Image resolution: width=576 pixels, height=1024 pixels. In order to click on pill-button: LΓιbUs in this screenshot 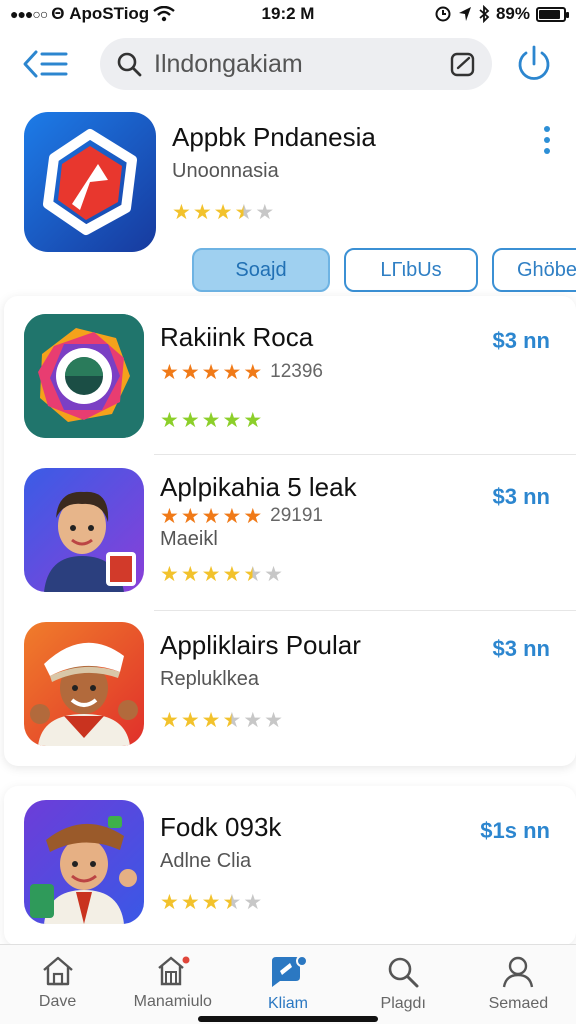, I will do `click(411, 270)`.